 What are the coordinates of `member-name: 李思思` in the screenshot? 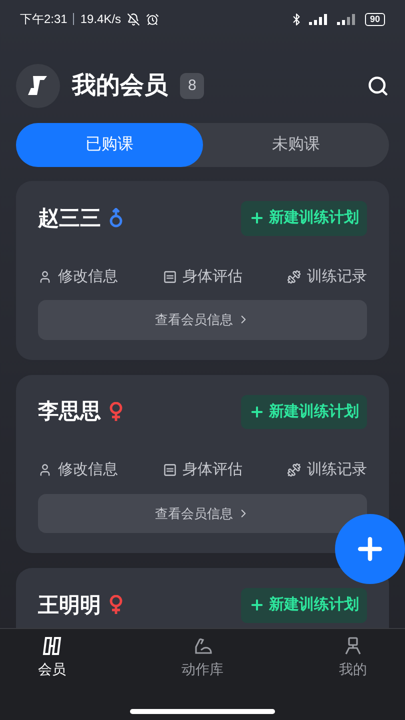 It's located at (69, 412).